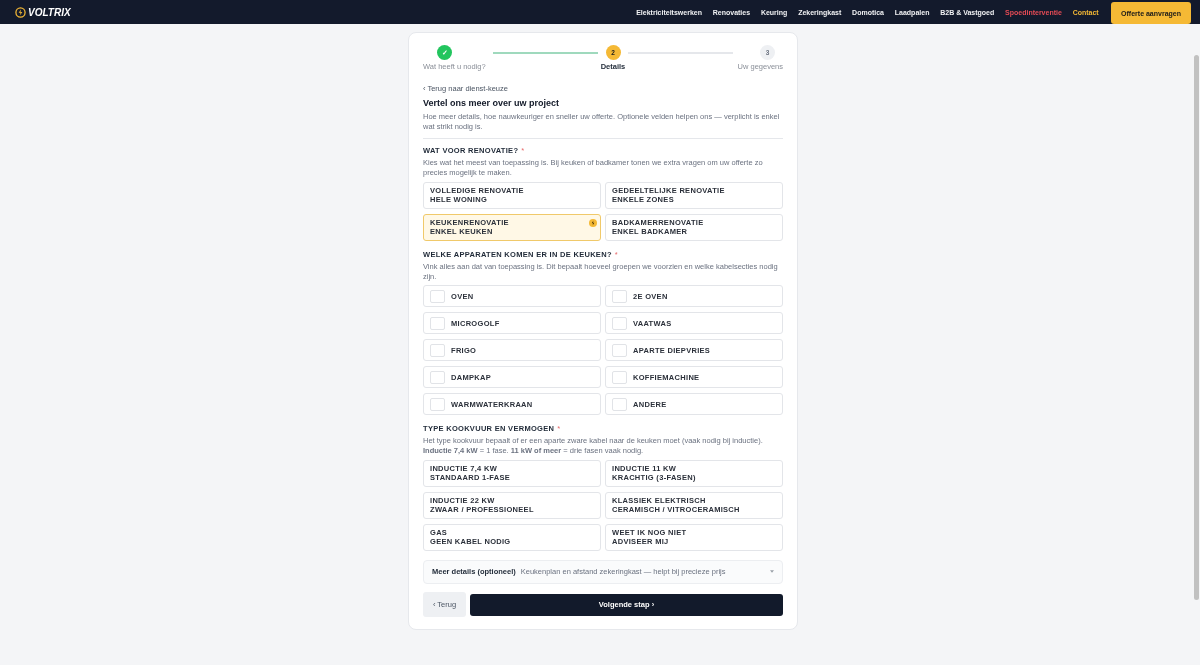  What do you see at coordinates (1196, 327) in the screenshot?
I see `scrollbar` at bounding box center [1196, 327].